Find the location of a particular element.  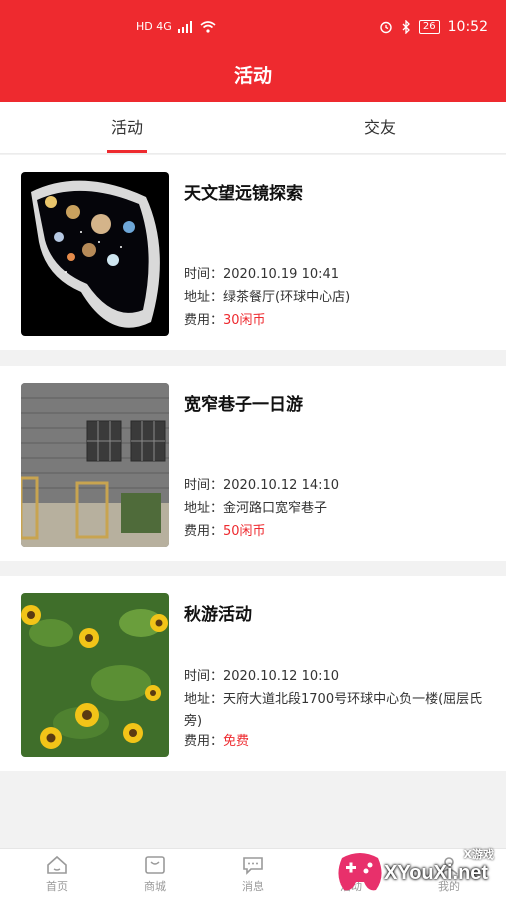

event-fee-row: 费用：30闲币 is located at coordinates (339, 321).